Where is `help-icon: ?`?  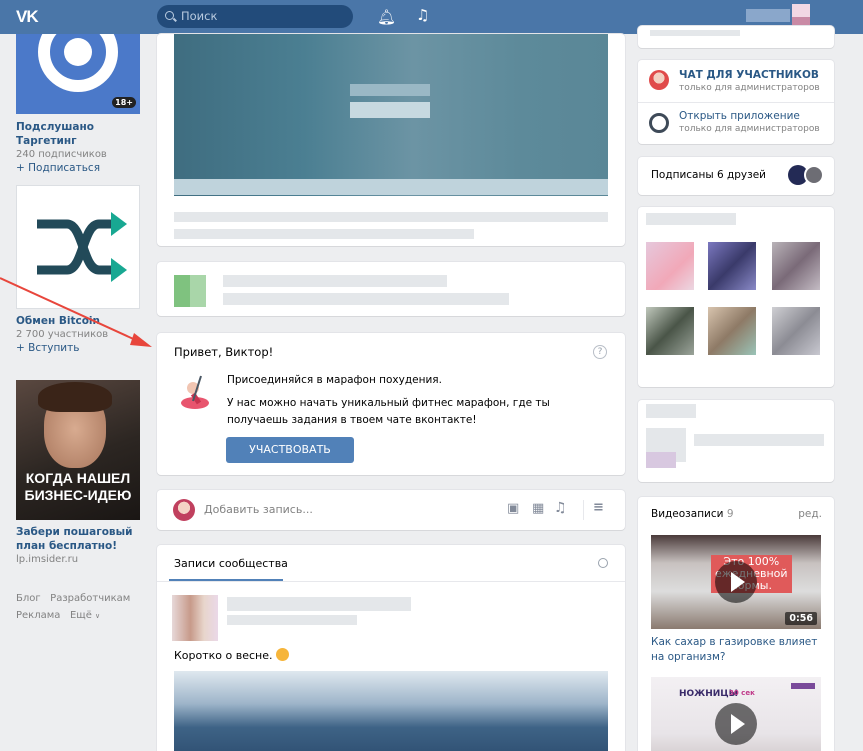 help-icon: ? is located at coordinates (600, 352).